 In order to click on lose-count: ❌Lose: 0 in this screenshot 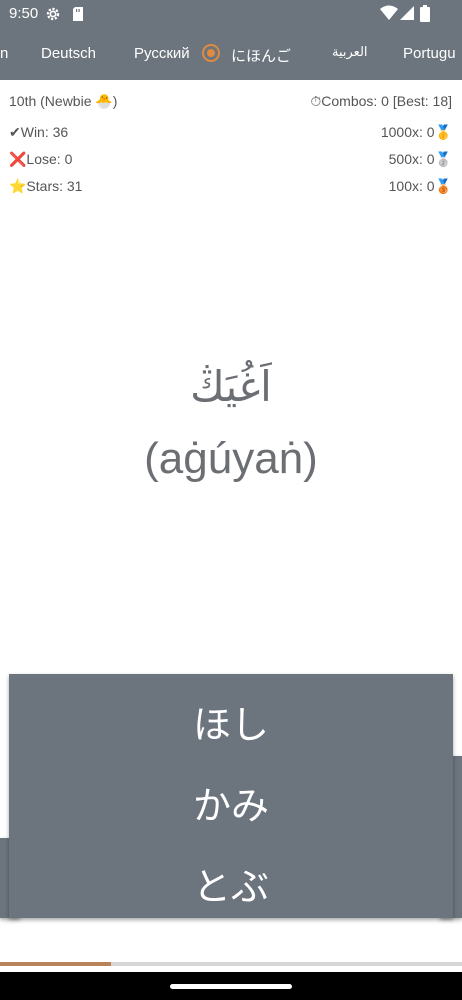, I will do `click(41, 159)`.